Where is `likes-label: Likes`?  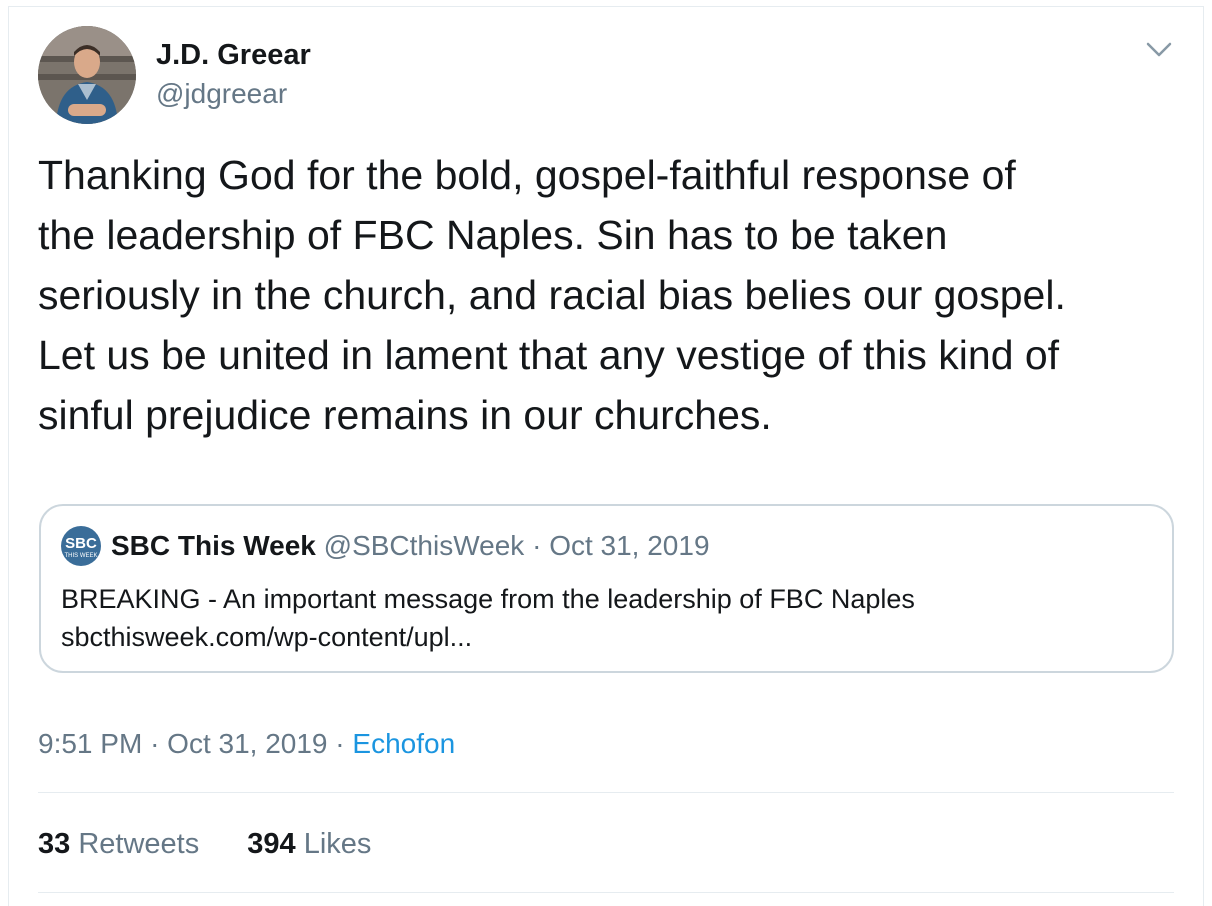 likes-label: Likes is located at coordinates (337, 844).